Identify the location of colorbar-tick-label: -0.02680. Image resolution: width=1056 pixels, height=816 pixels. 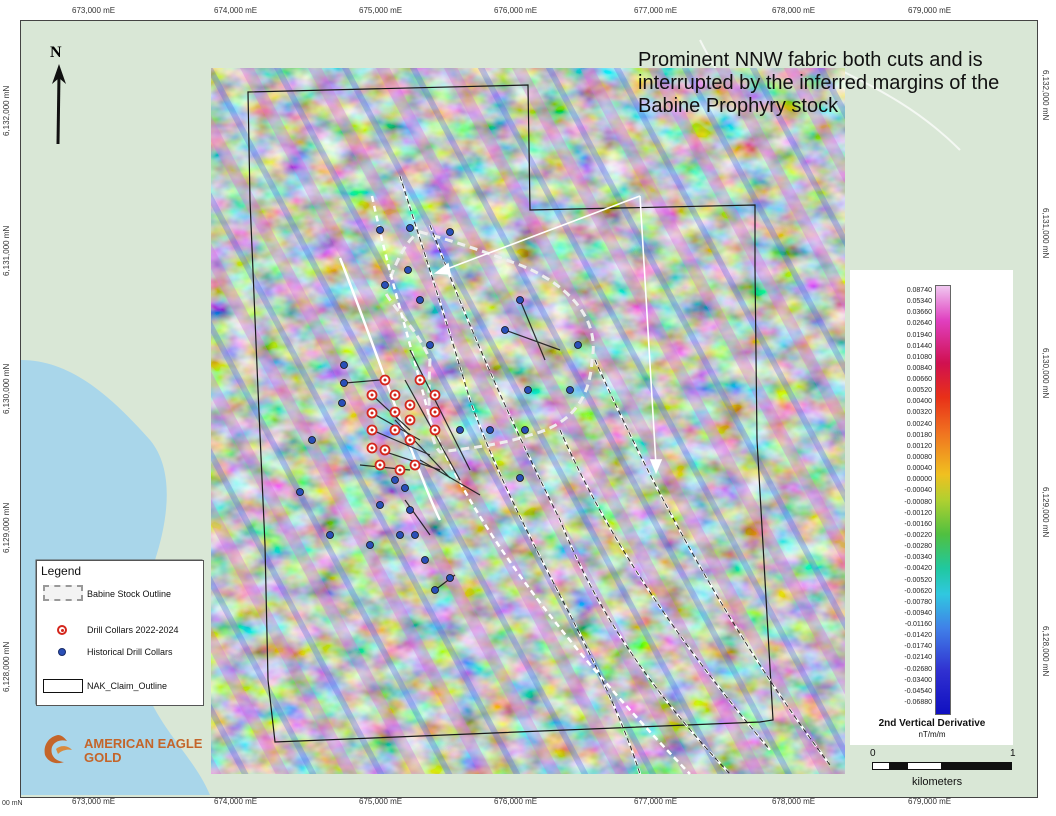
(918, 669).